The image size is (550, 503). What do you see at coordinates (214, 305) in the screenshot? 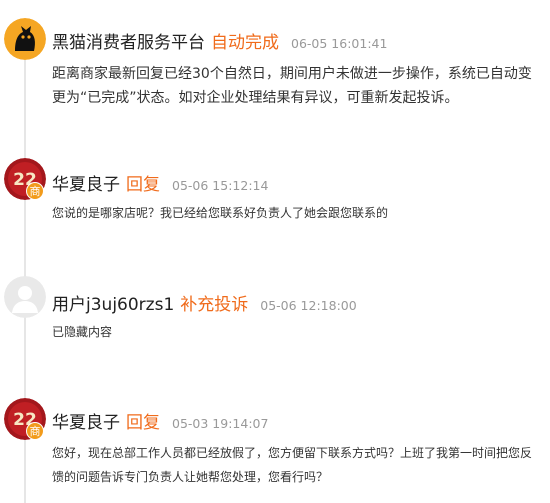
I see `action-label: 补充投诉` at bounding box center [214, 305].